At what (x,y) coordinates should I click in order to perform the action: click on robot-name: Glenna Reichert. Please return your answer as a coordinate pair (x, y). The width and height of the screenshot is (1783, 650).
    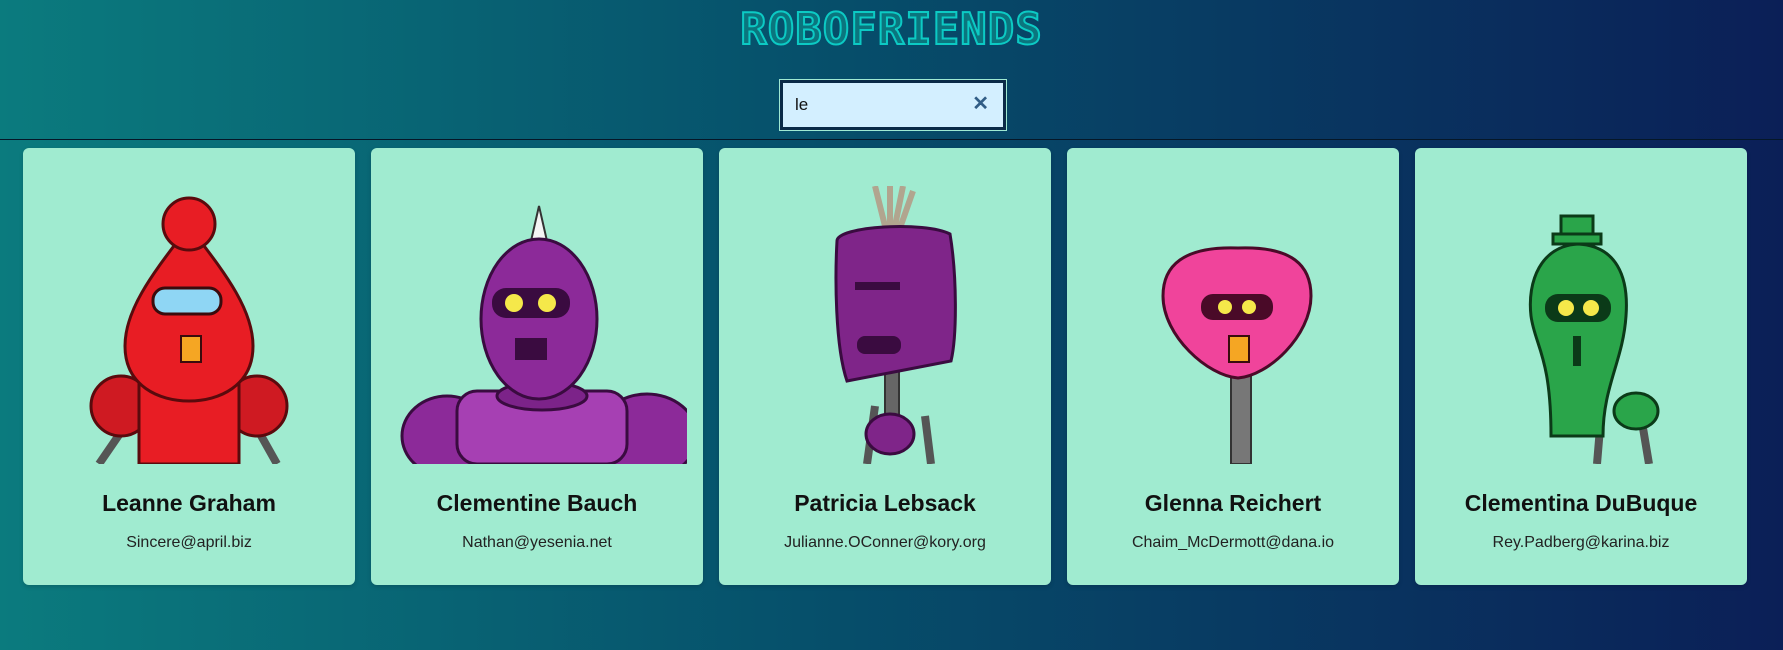
    Looking at the image, I should click on (1233, 503).